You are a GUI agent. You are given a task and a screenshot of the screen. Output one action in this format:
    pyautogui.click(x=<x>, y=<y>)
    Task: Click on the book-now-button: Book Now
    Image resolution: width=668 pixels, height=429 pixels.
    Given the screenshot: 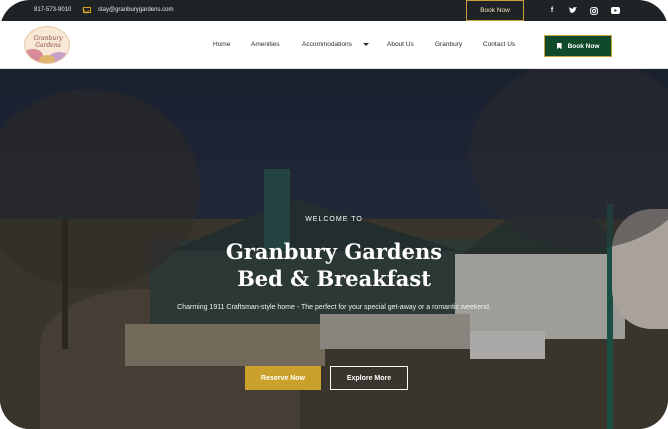 What is the action you would take?
    pyautogui.click(x=578, y=46)
    